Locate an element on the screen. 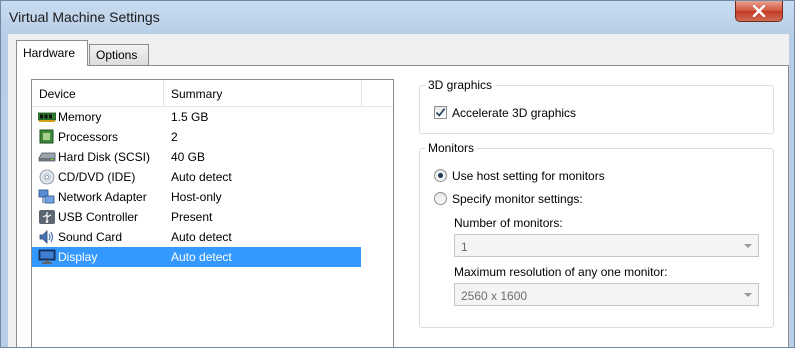  max-resolution-value: 2560 x 1600 is located at coordinates (494, 296).